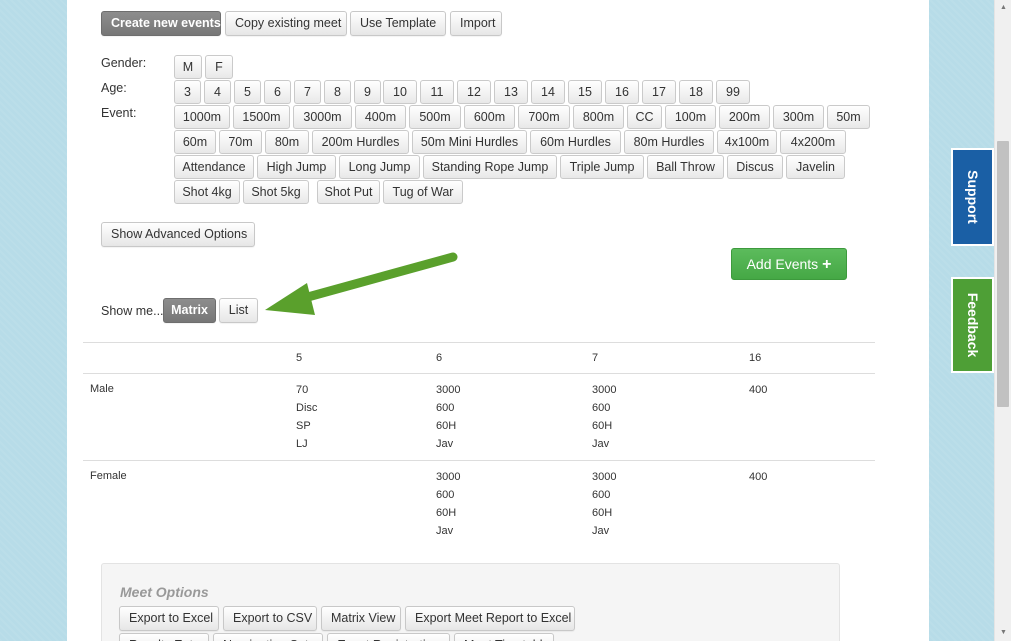 Image resolution: width=1011 pixels, height=641 pixels. Describe the element at coordinates (361, 283) in the screenshot. I see `annotation-arrow-icon` at that location.